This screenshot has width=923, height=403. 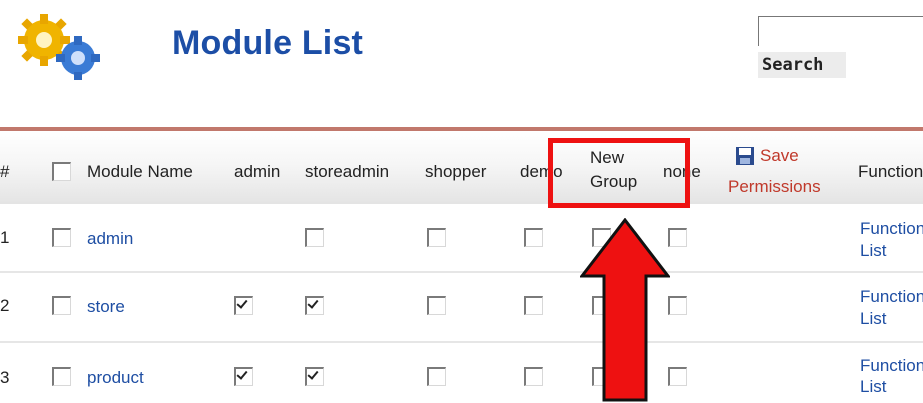 I want to click on gears-logo-icon, so click(x=59, y=47).